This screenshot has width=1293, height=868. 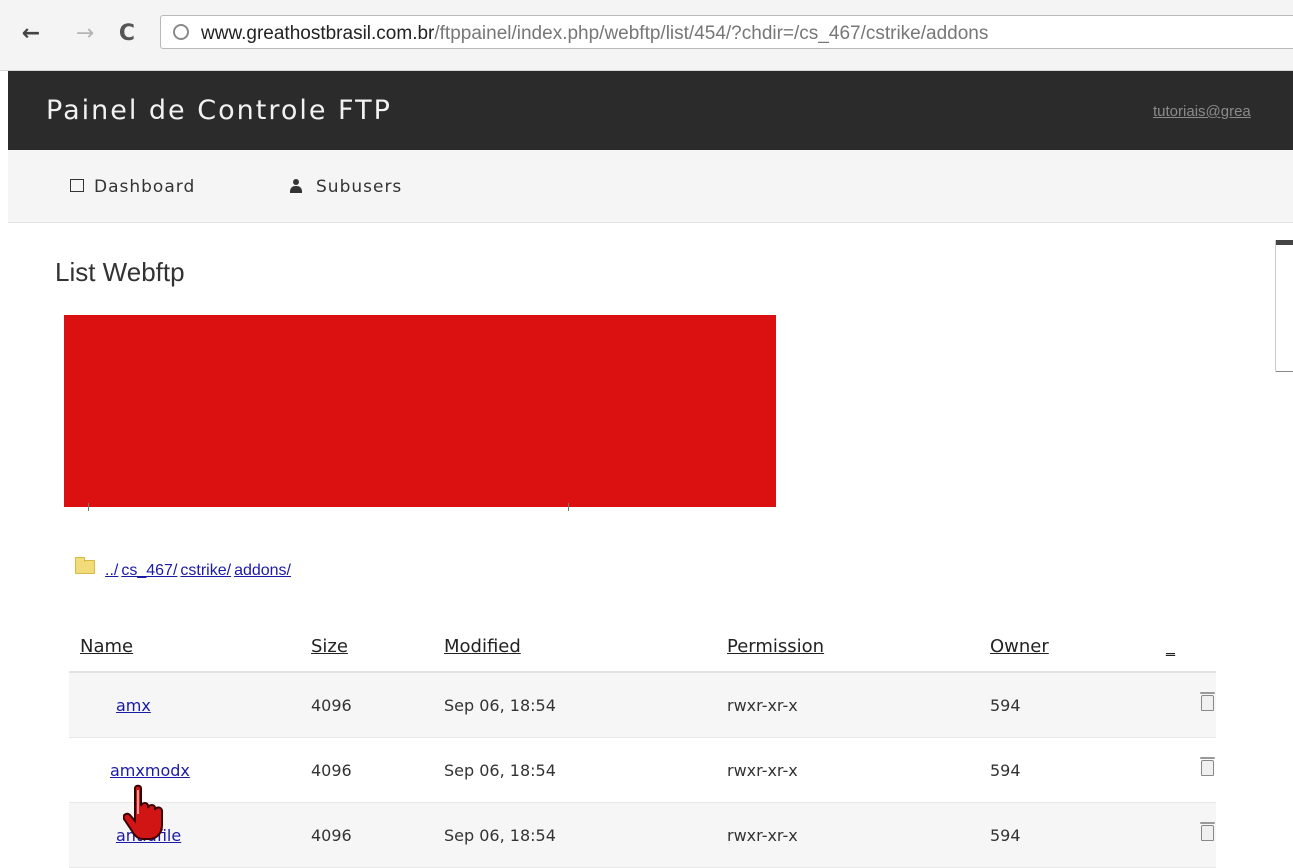 I want to click on reload-icon: C, so click(x=127, y=34).